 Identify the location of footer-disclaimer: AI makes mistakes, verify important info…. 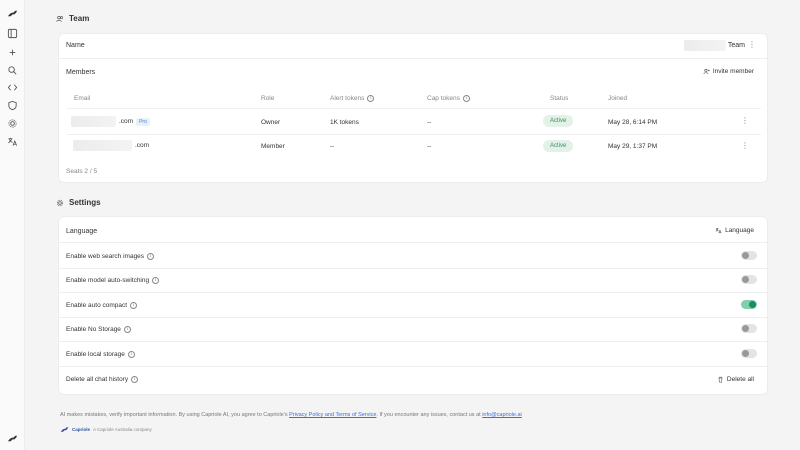
(291, 415).